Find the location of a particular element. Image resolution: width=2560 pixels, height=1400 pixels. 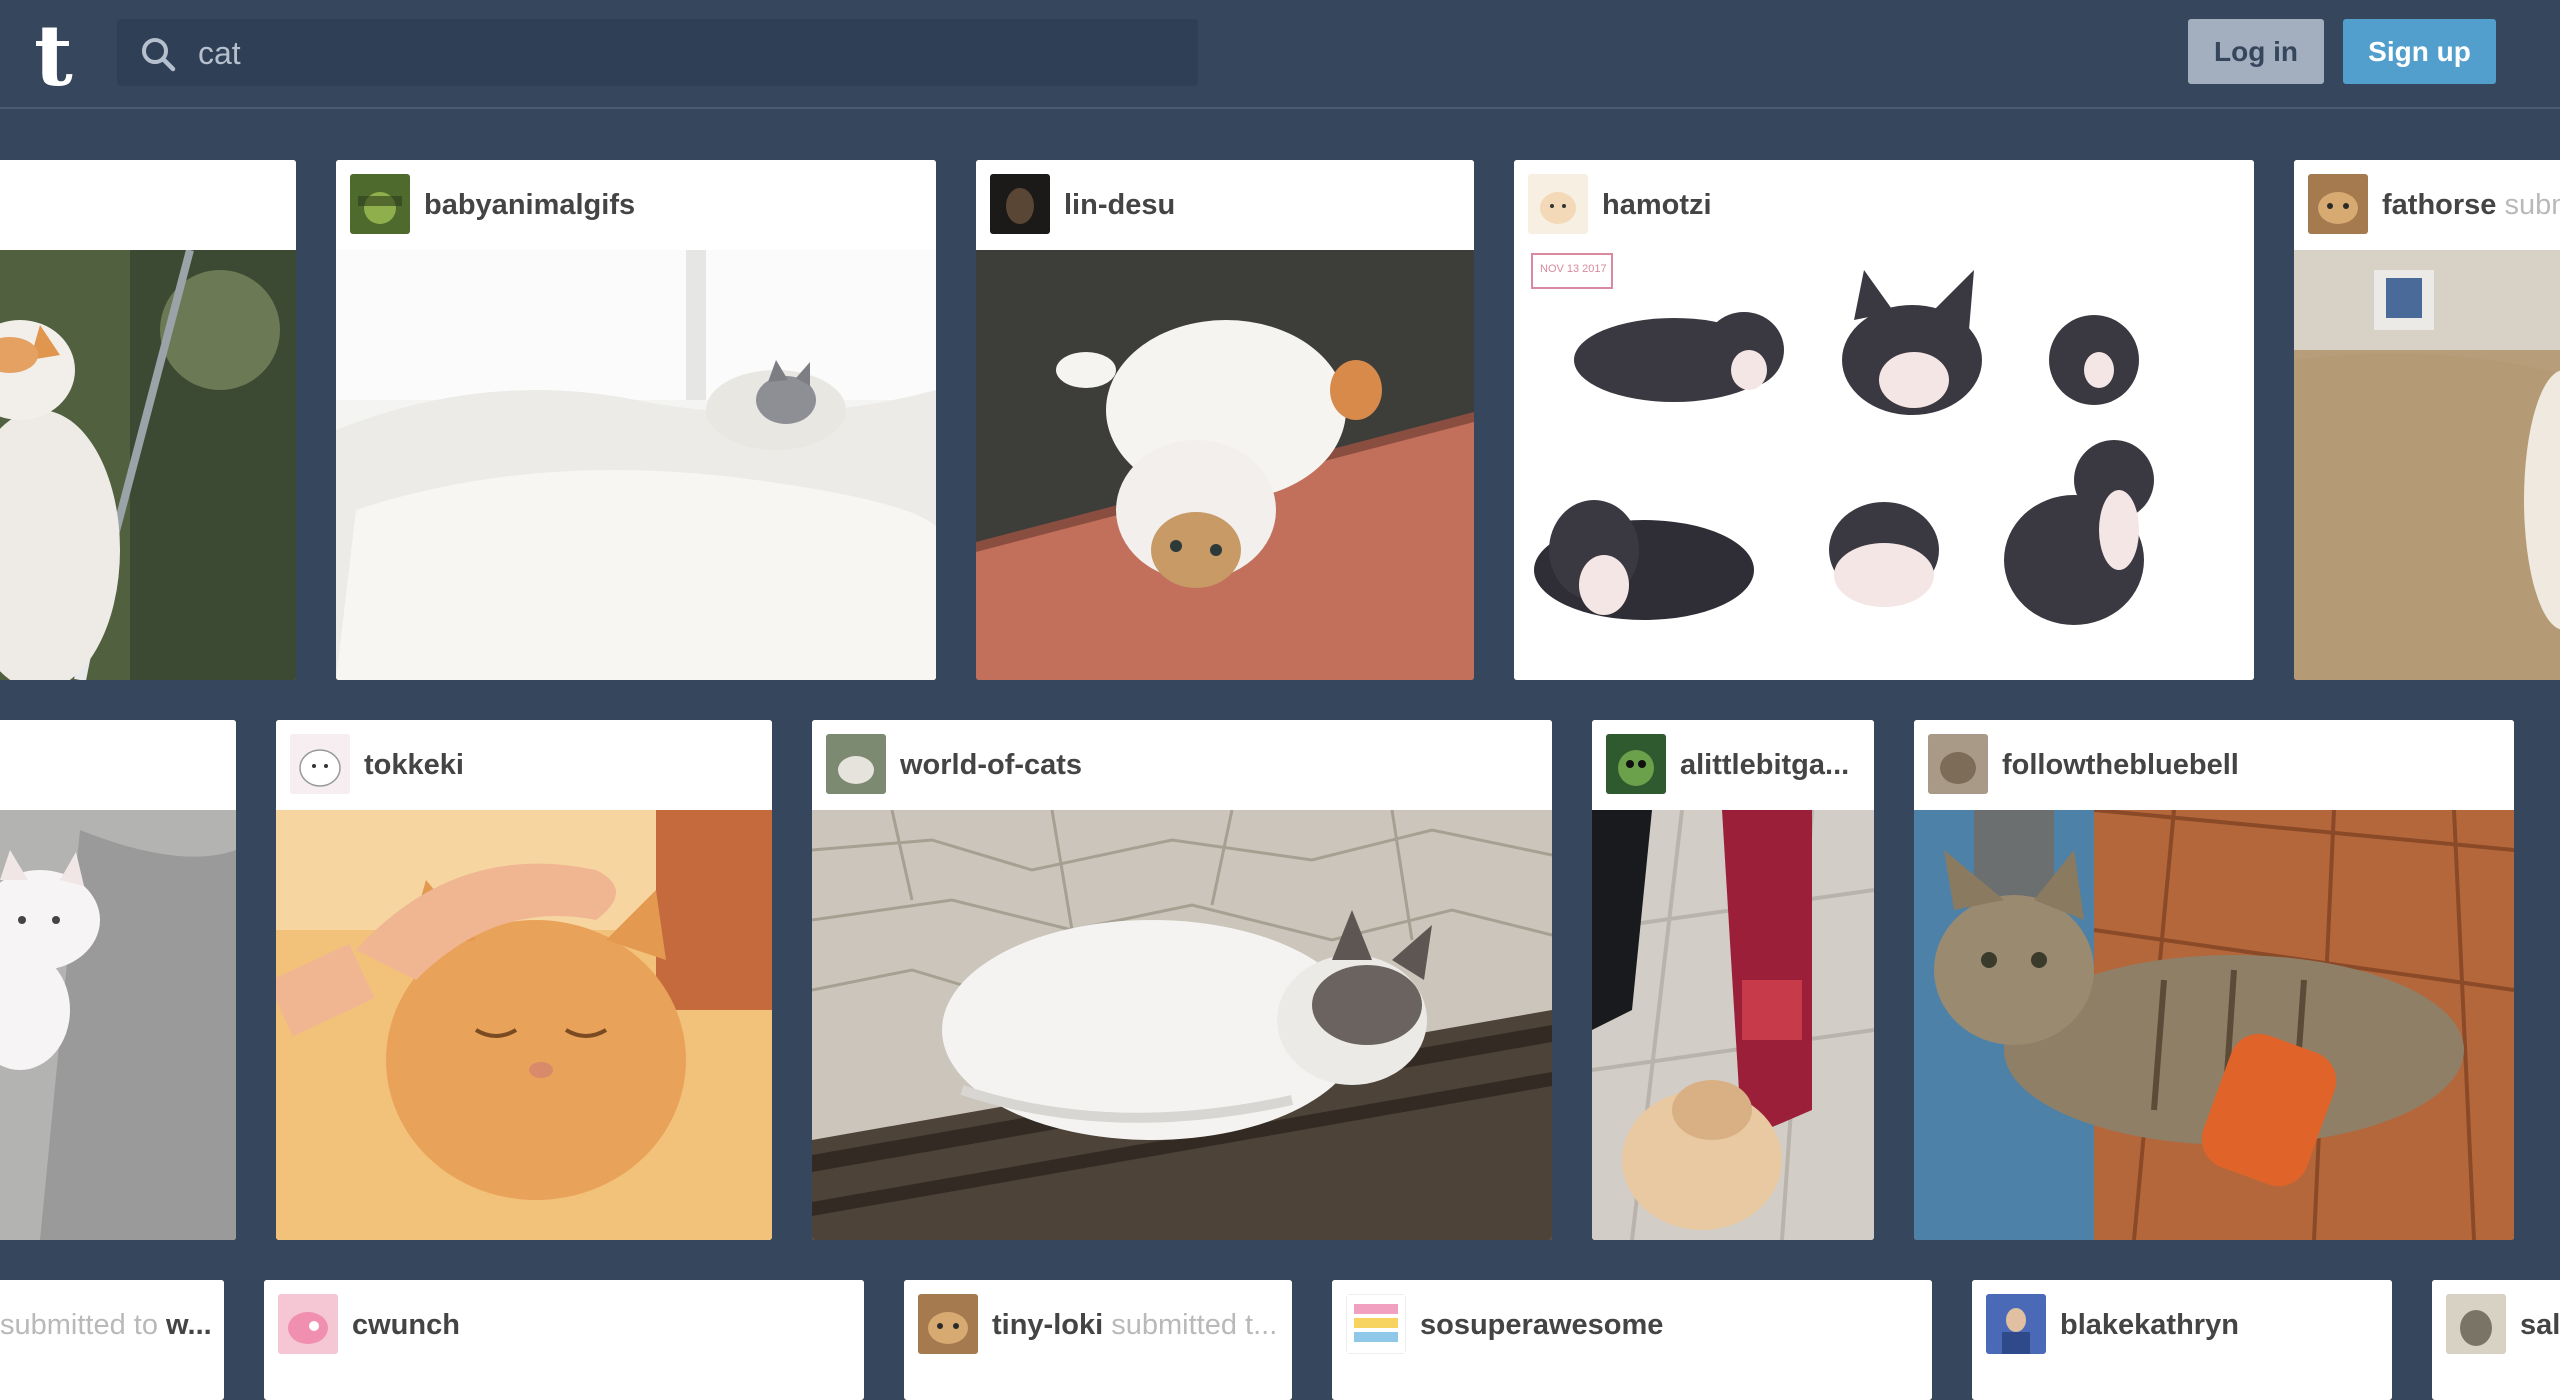

post-header: sosuperawesome is located at coordinates (1632, 1325).